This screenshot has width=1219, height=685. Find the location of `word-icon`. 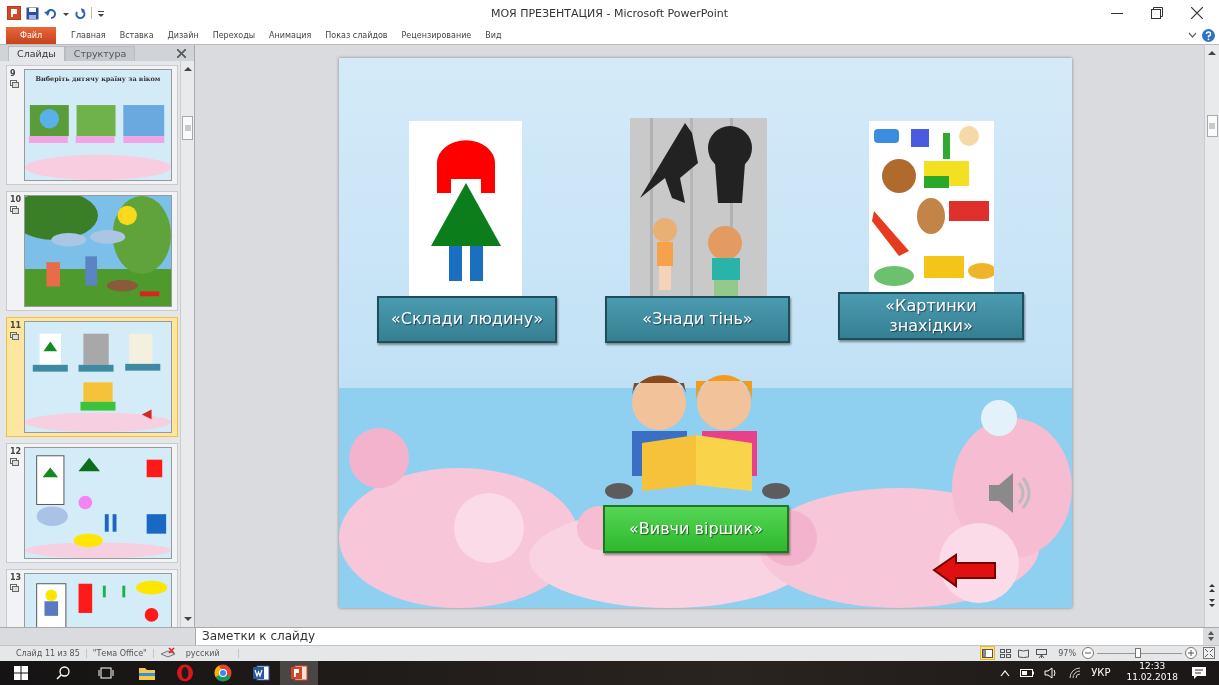

word-icon is located at coordinates (261, 673).